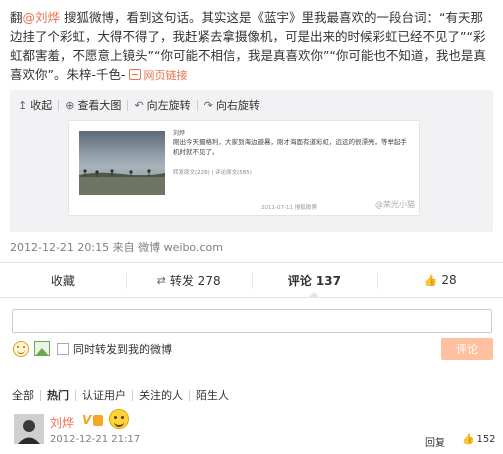  What do you see at coordinates (58, 395) in the screenshot?
I see `filter-hot: 热门` at bounding box center [58, 395].